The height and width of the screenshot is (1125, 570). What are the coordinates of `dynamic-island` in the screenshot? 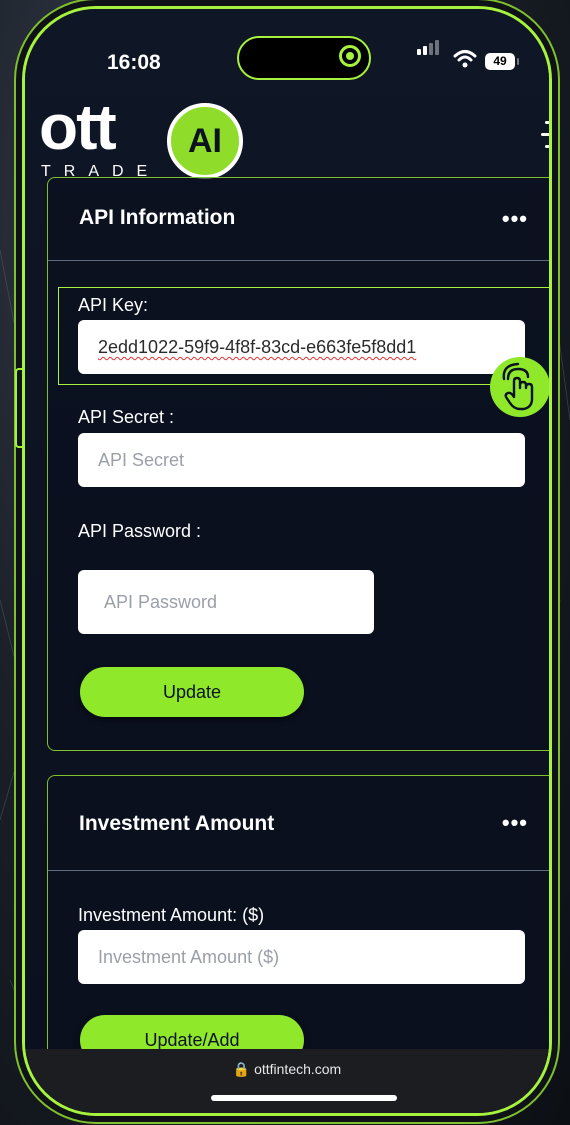 It's located at (304, 58).